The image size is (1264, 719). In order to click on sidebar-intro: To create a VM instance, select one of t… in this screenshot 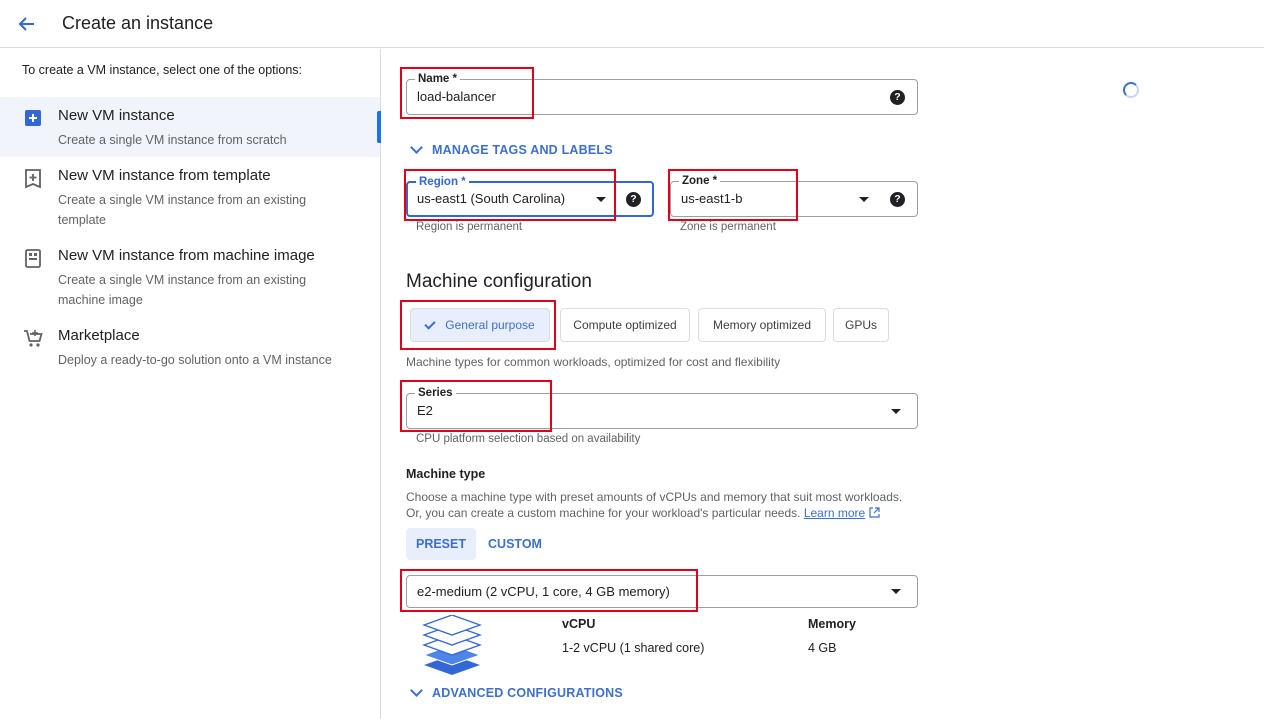, I will do `click(162, 70)`.